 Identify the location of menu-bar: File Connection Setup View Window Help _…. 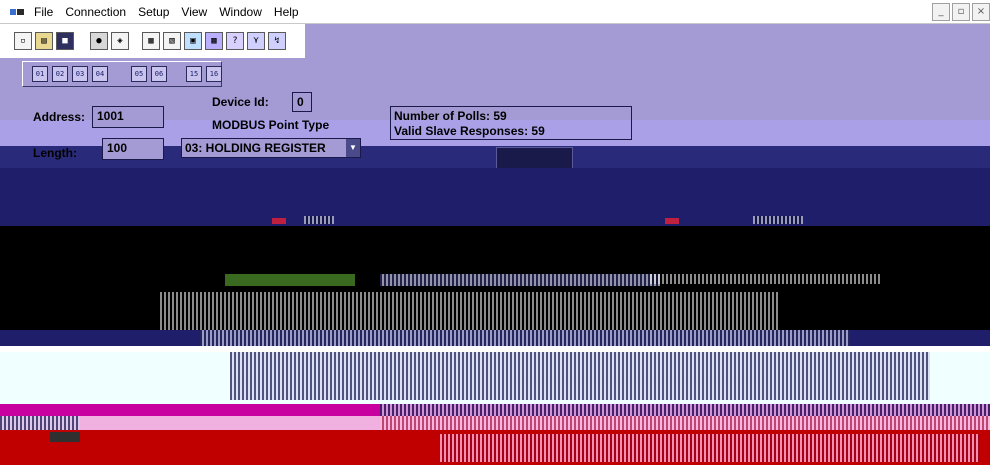
(495, 12).